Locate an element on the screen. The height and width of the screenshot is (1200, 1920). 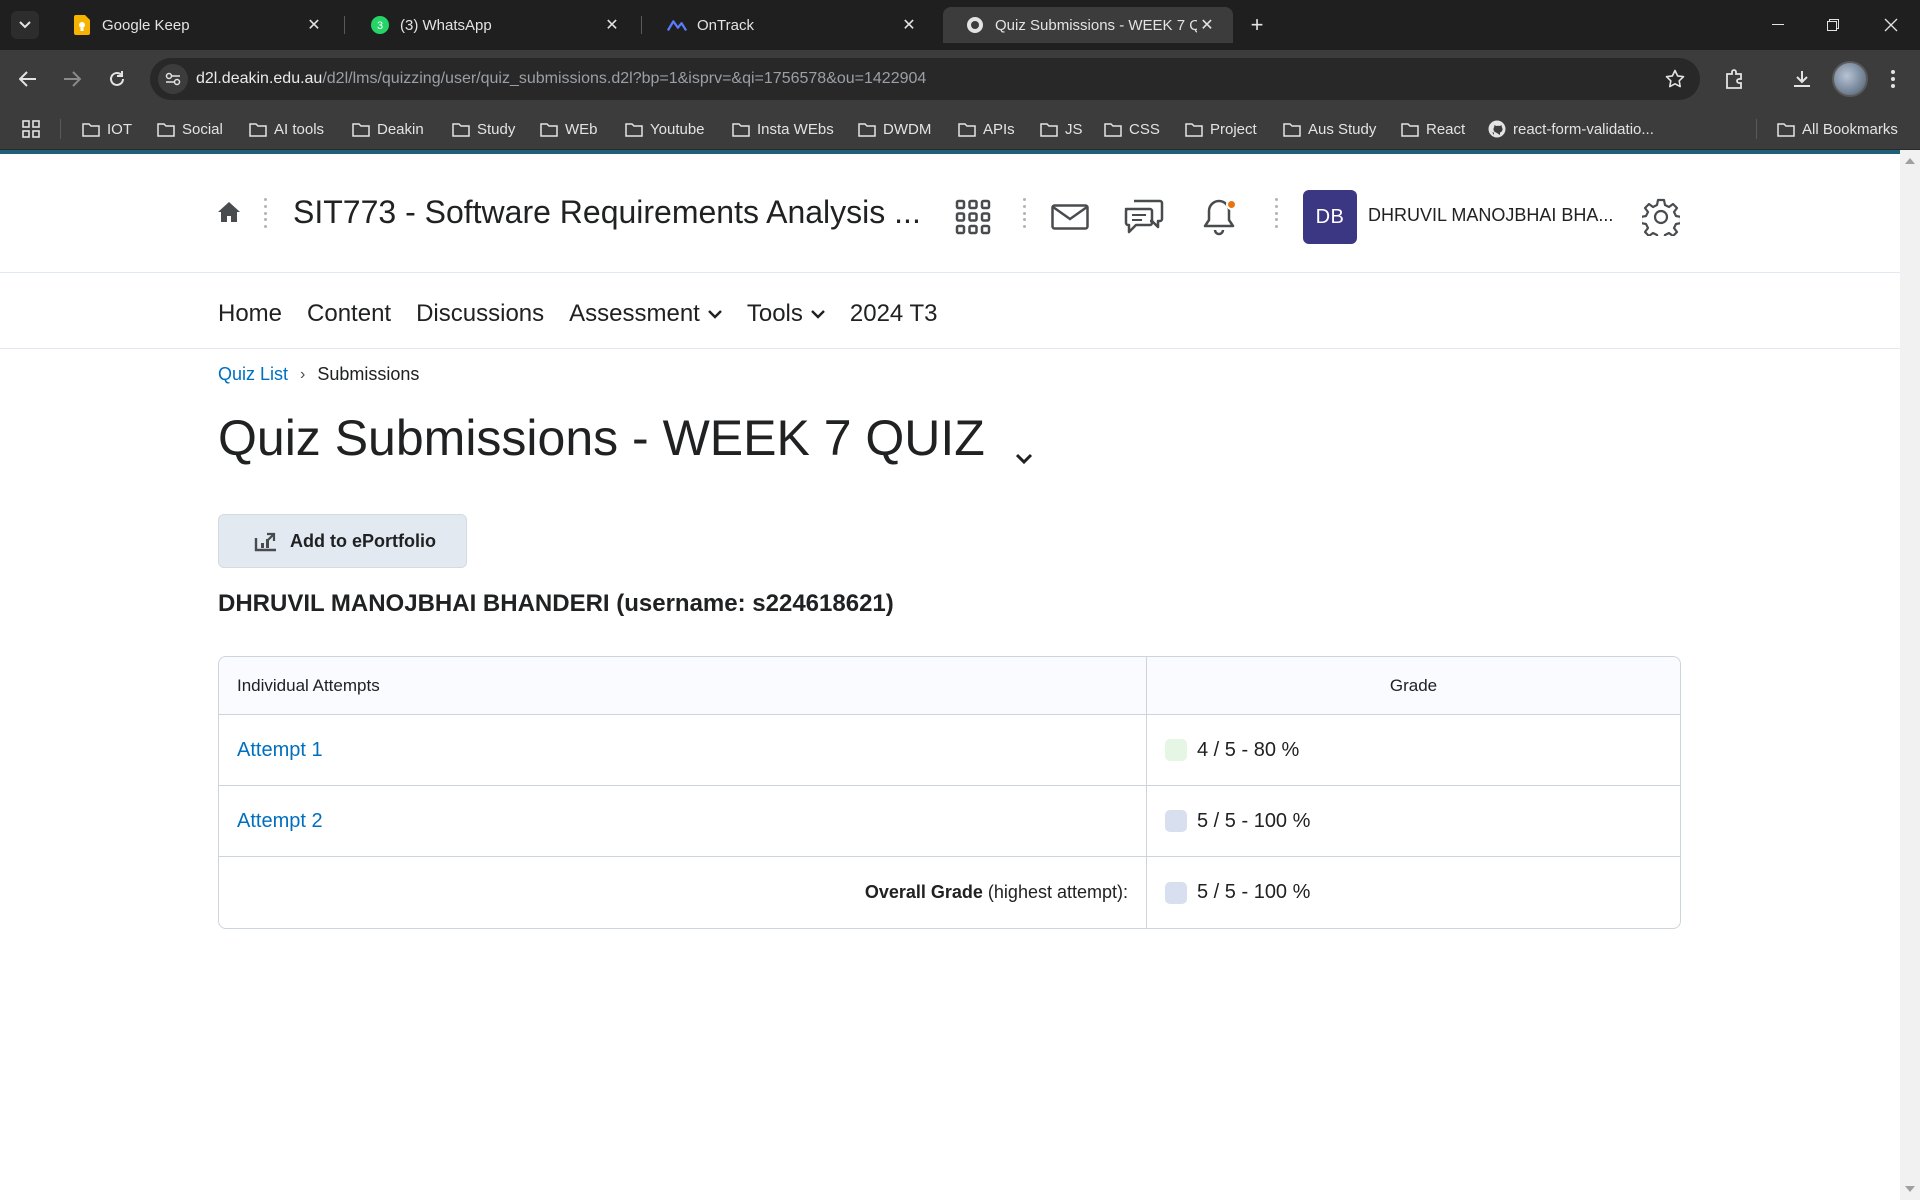
nav-bottom-line is located at coordinates (950, 348).